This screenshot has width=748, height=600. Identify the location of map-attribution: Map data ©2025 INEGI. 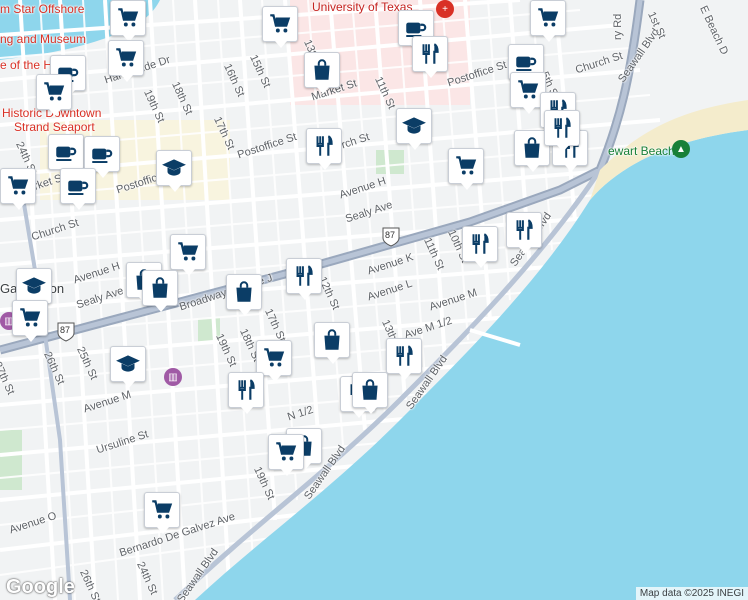
(691, 593).